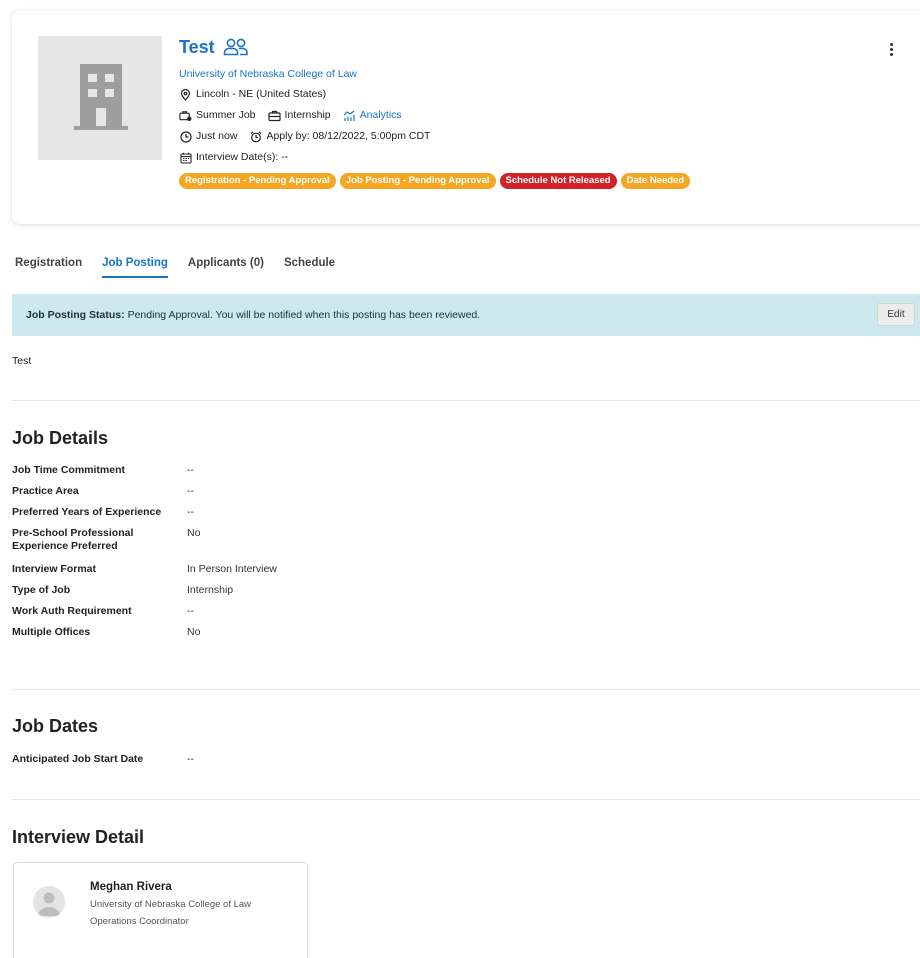  What do you see at coordinates (896, 314) in the screenshot?
I see `edit-button: Edit` at bounding box center [896, 314].